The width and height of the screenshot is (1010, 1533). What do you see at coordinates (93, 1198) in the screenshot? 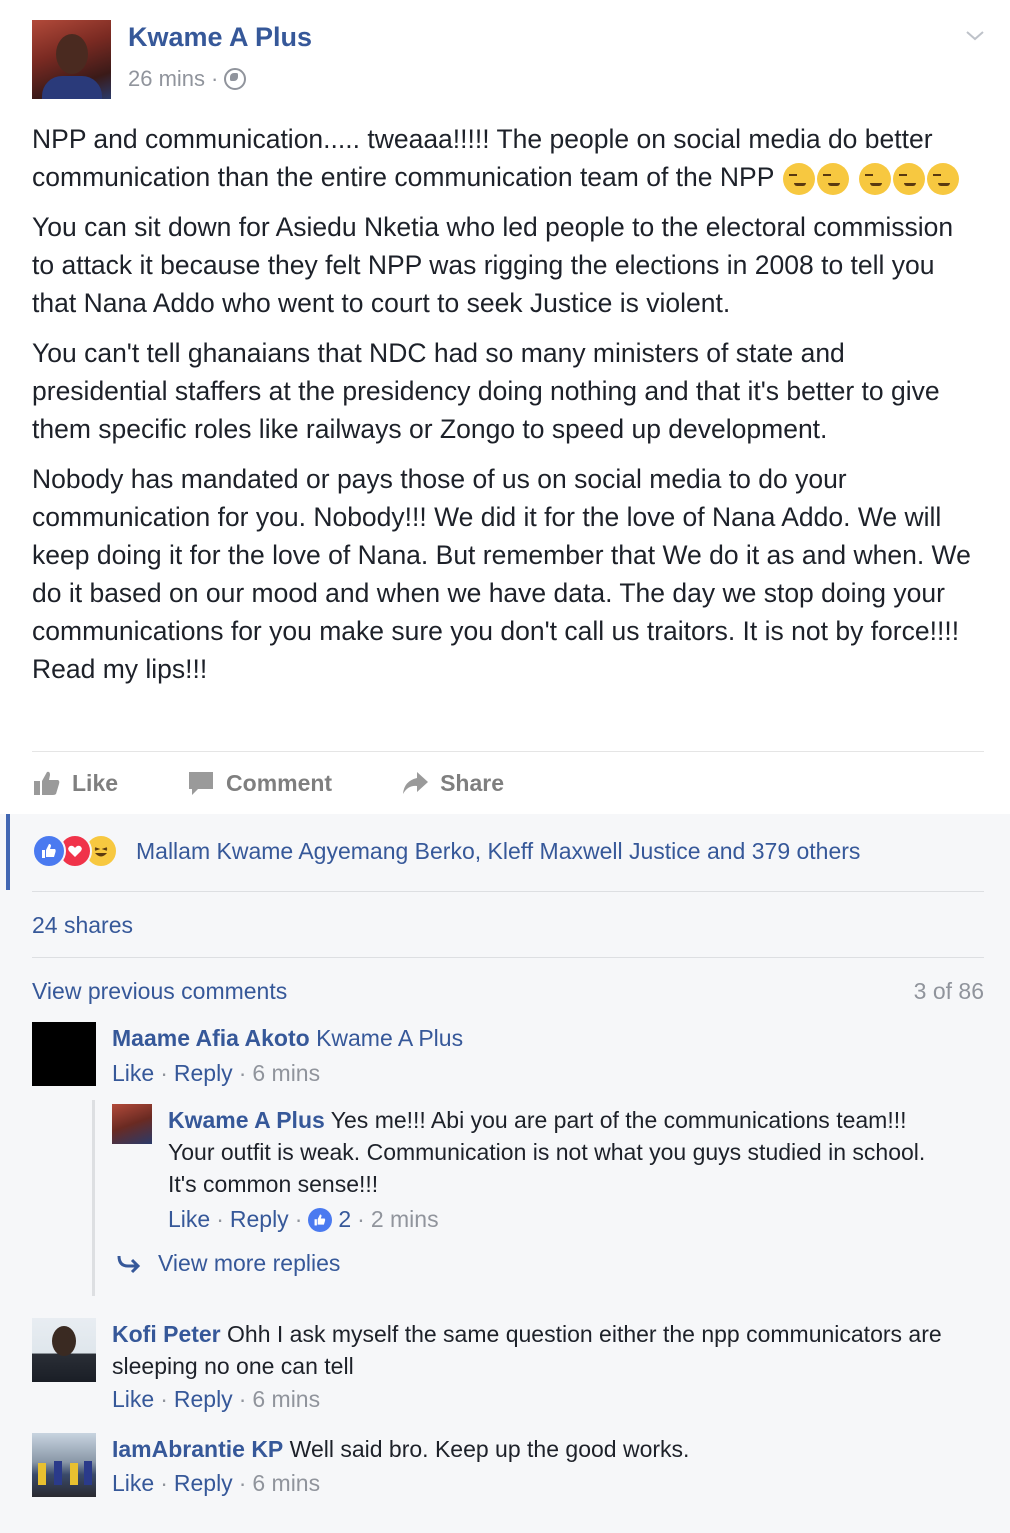
I see `reply-thread-line` at bounding box center [93, 1198].